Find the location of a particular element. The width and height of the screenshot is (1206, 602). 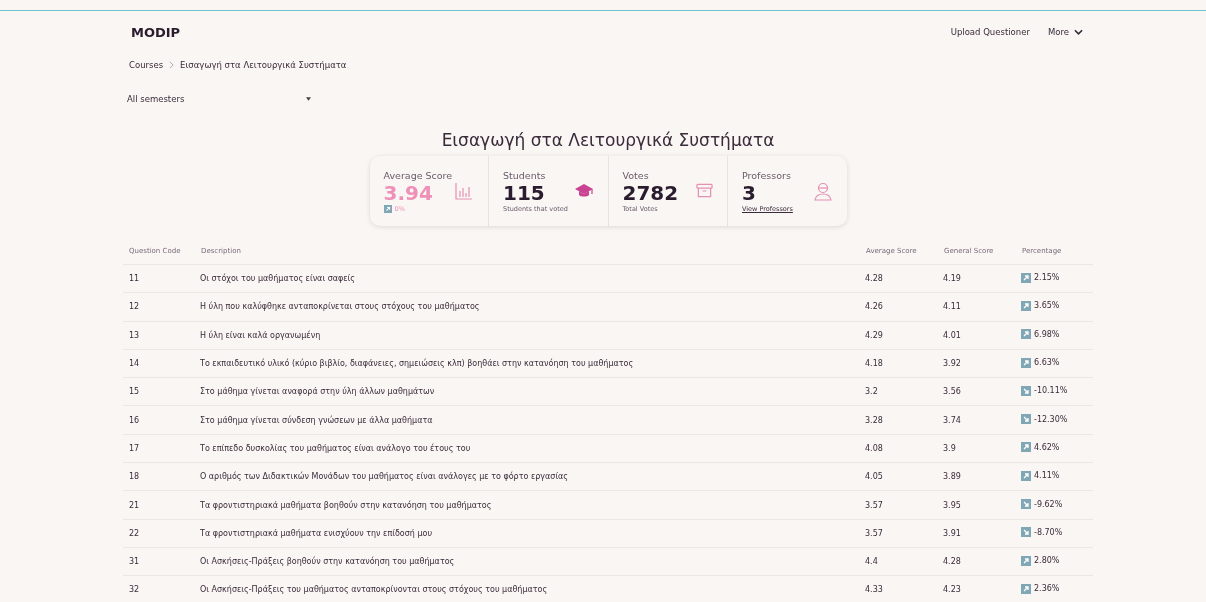

table-cell: Στο μάθημα γίνεται σύνδεση γνώσεων με άλλα μαθήματα is located at coordinates (532, 420).